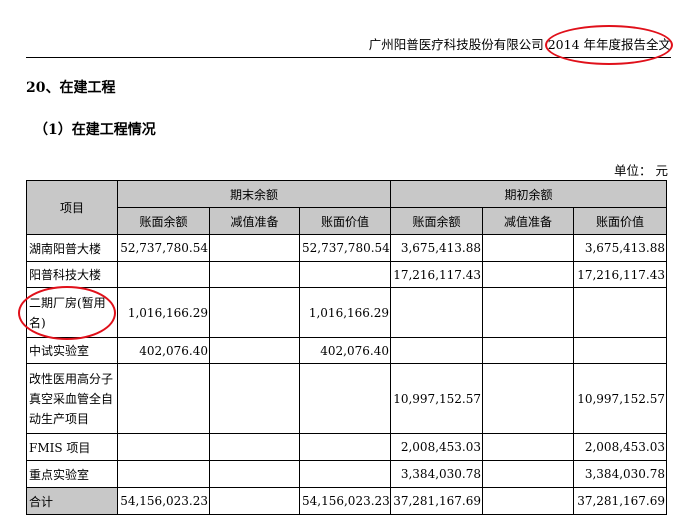 The width and height of the screenshot is (685, 520). I want to click on row-name-cell: 二期厂房(暂用名), so click(72, 312).